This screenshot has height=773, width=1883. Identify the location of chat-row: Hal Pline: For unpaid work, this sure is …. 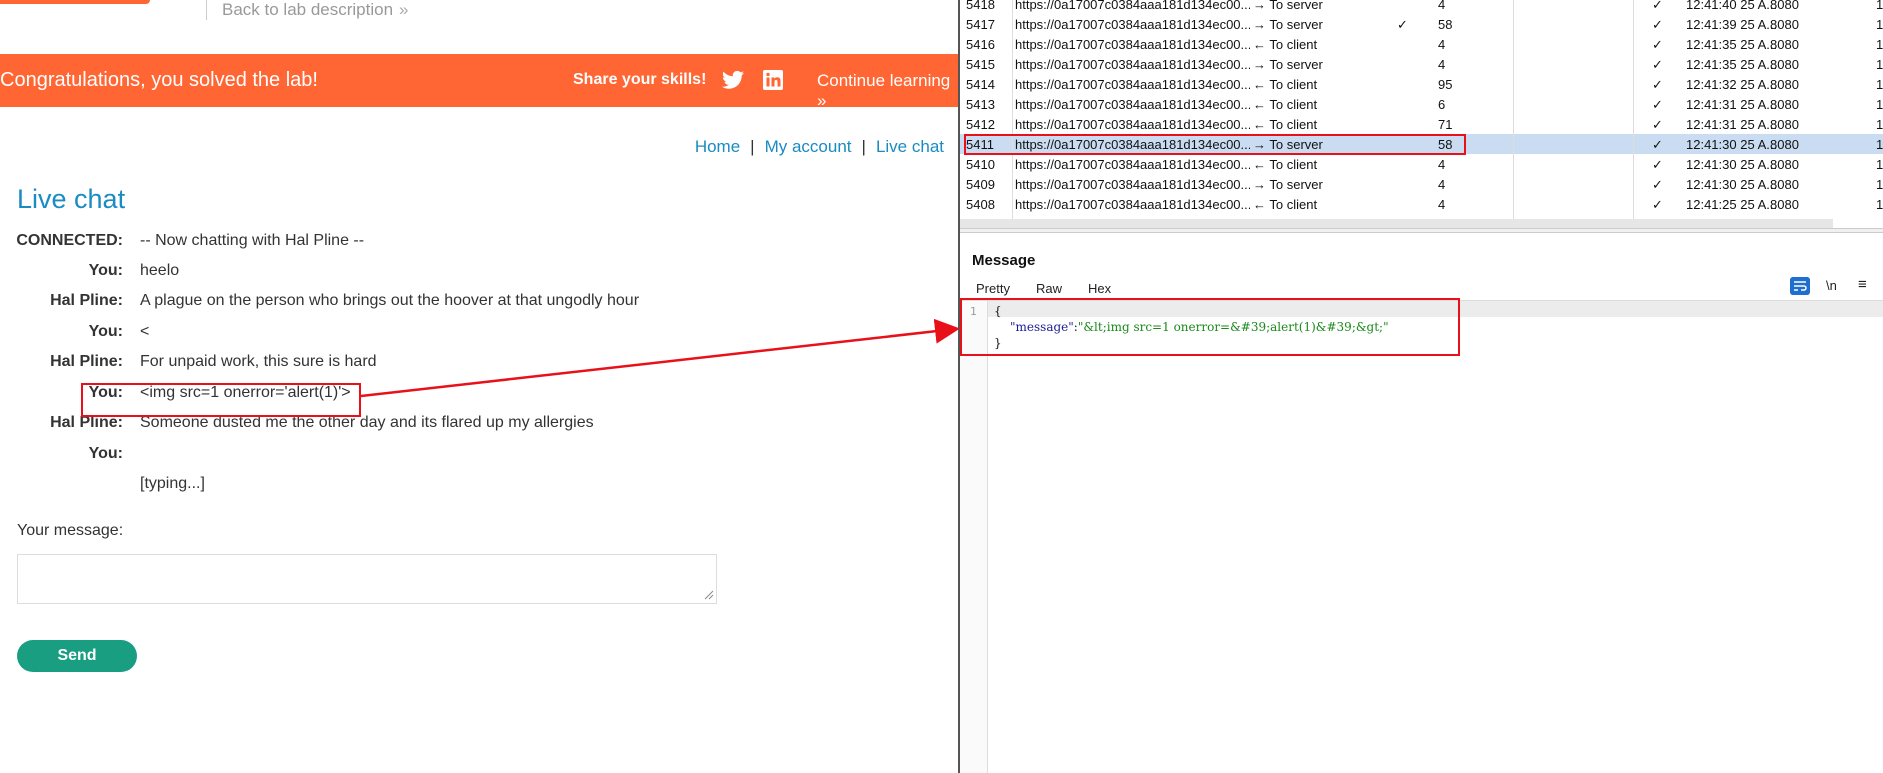
(480, 365).